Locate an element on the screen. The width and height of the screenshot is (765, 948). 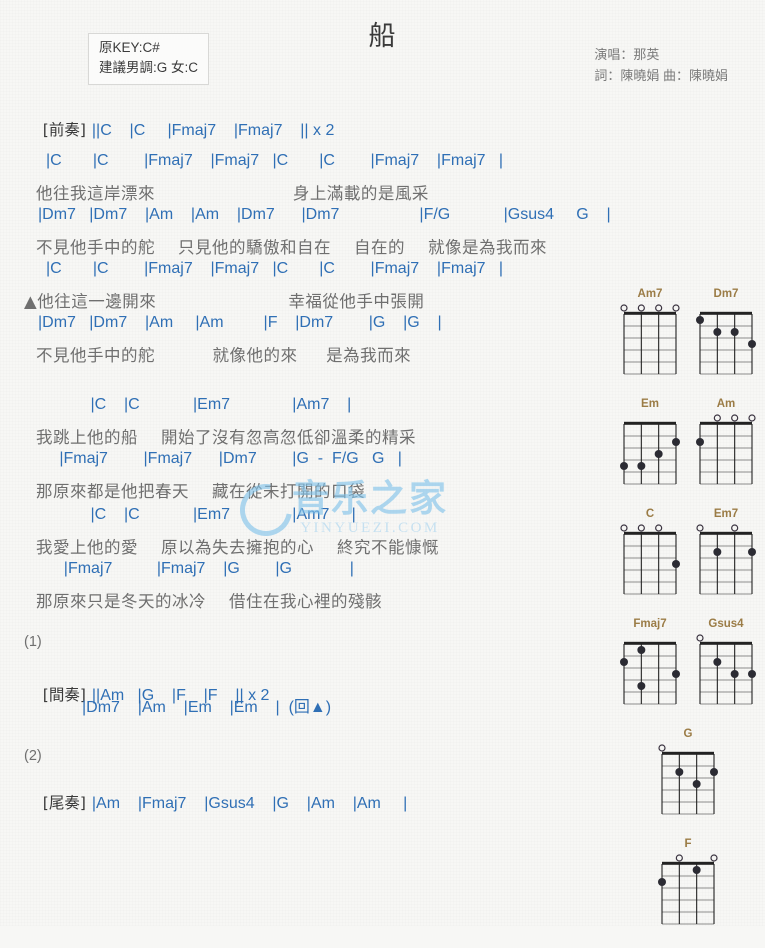
lyric-row-4: 不見他手中的舵 就像他的來 是為我而來 is located at coordinates (224, 355).